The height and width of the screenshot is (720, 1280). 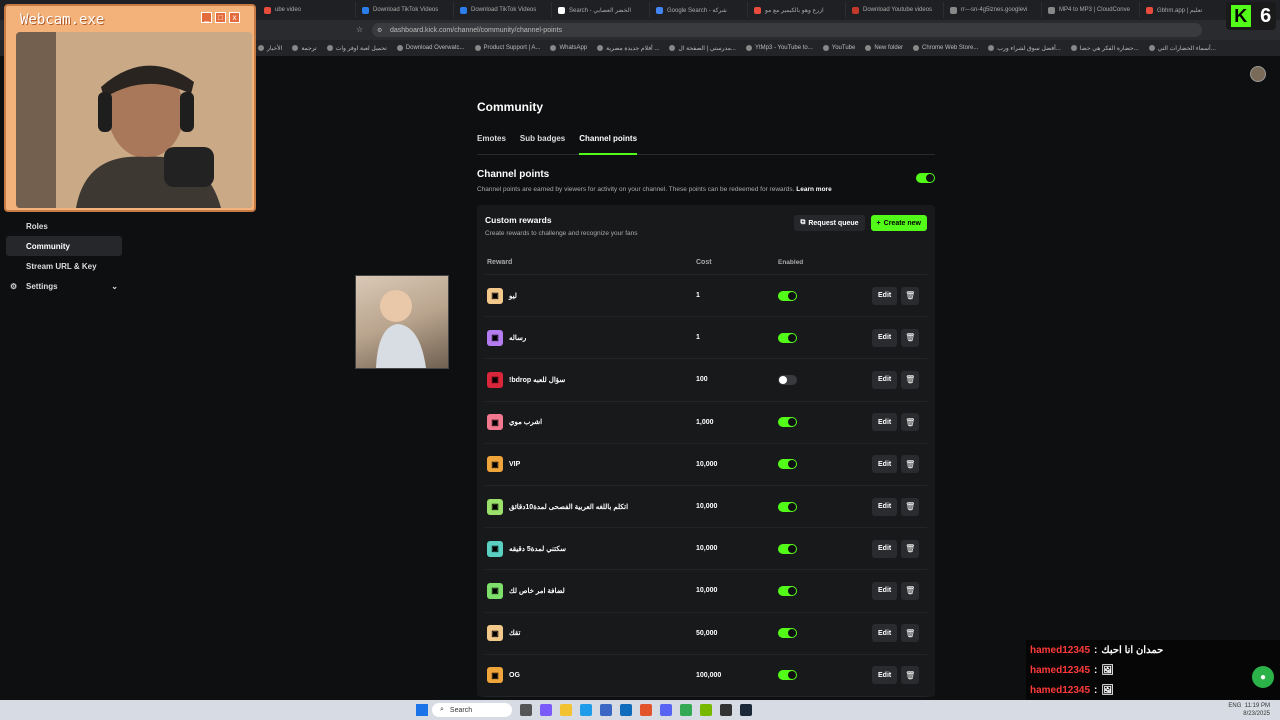 What do you see at coordinates (566, 710) in the screenshot?
I see `explorer-icon` at bounding box center [566, 710].